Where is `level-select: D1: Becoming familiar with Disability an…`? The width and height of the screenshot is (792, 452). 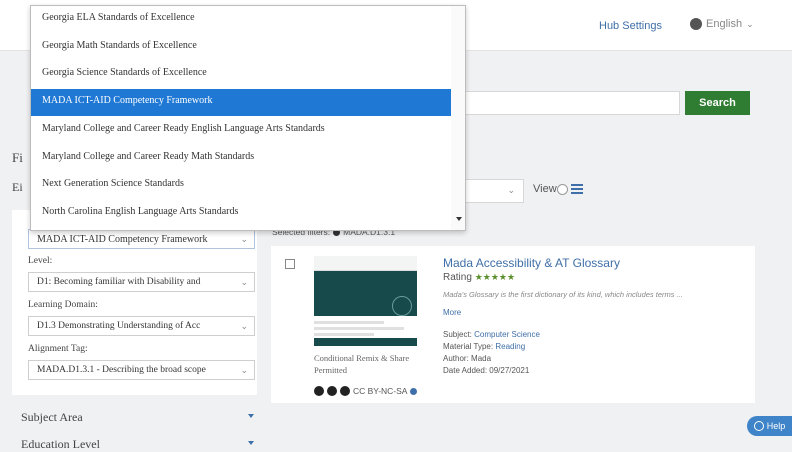
level-select: D1: Becoming familiar with Disability an… is located at coordinates (141, 282).